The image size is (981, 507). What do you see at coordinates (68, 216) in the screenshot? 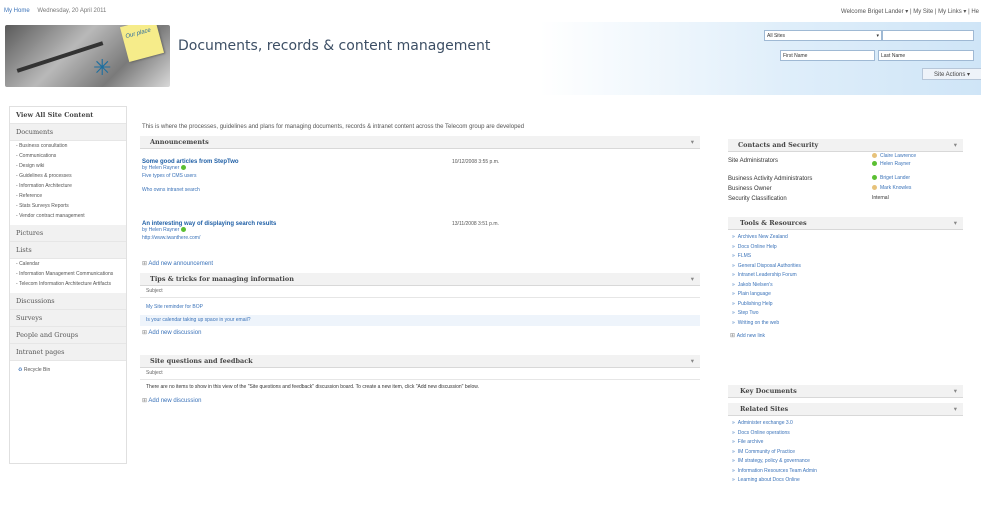
I see `ql-documents-item: - Vendor contract management` at bounding box center [68, 216].